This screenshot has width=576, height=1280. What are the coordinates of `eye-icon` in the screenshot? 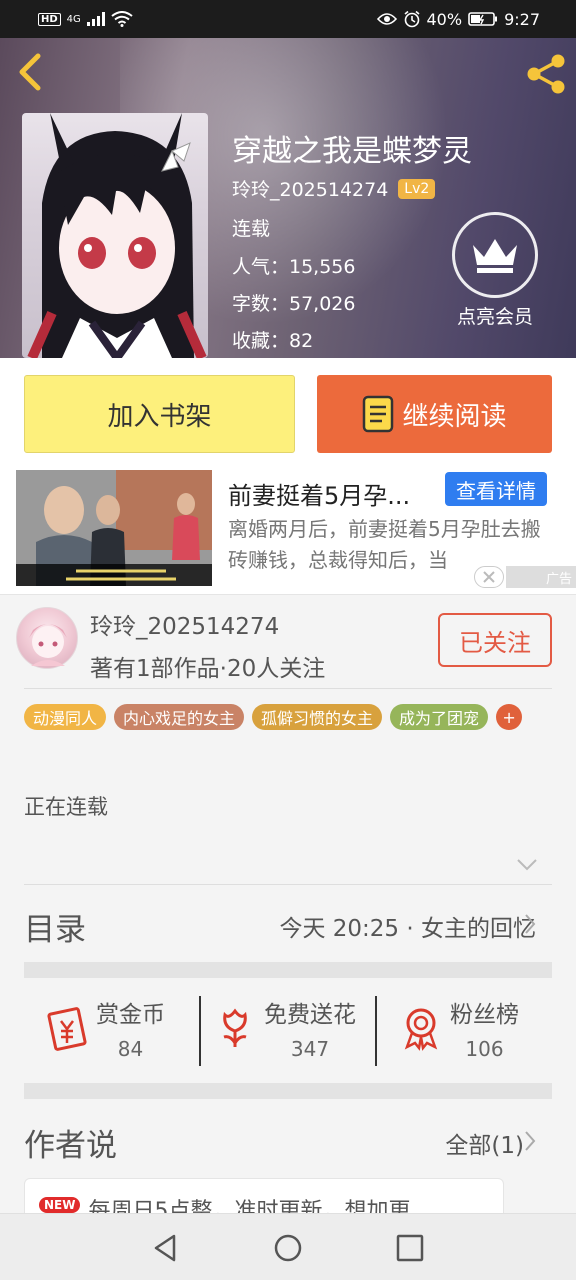 It's located at (386, 19).